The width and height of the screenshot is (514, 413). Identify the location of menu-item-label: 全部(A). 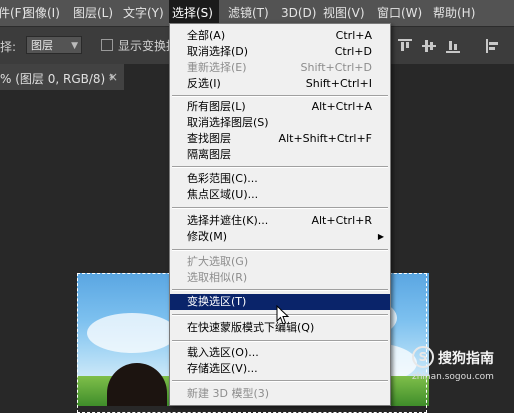
(206, 35).